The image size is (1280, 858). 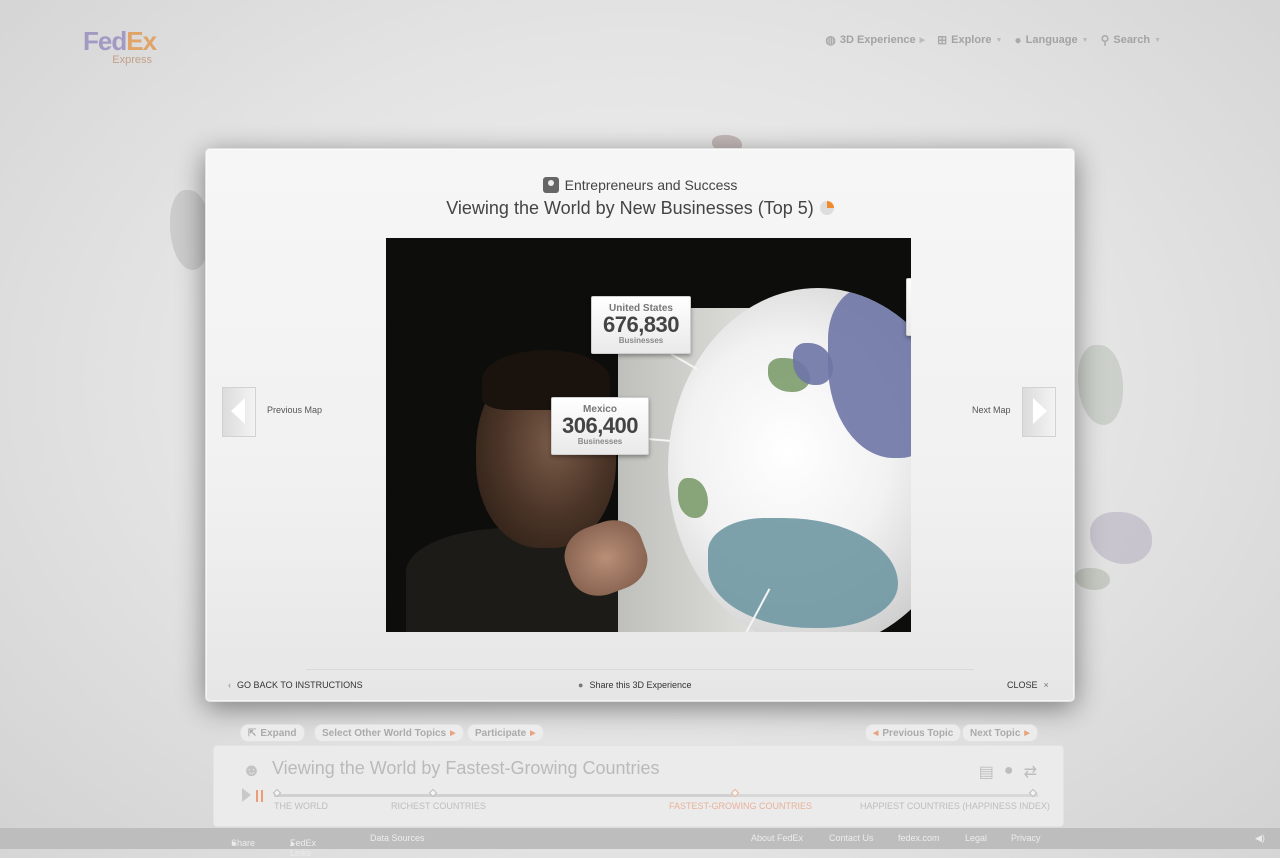 I want to click on callout-value: 676,830, so click(x=641, y=324).